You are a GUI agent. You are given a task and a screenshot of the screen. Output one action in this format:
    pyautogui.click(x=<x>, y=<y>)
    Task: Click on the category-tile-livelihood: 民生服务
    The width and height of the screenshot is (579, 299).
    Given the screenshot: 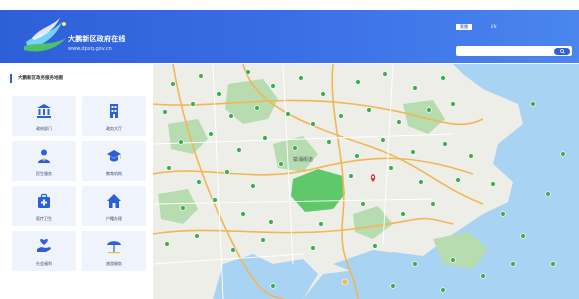 What is the action you would take?
    pyautogui.click(x=44, y=161)
    